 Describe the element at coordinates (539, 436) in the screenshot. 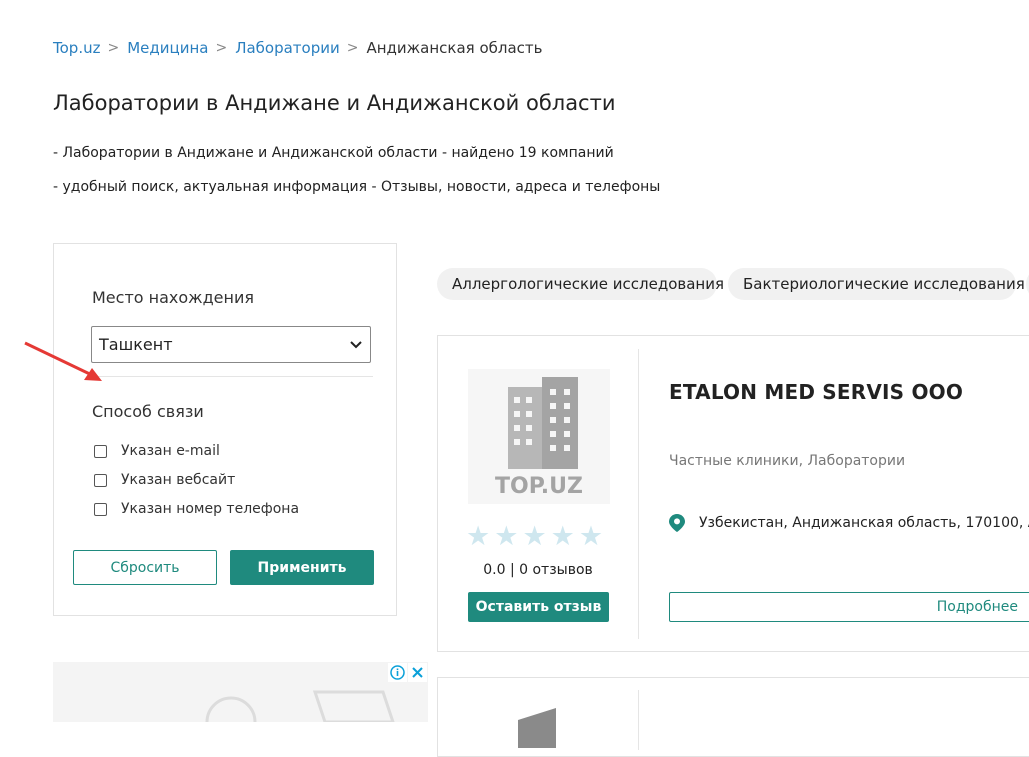

I see `company-logo-placeholder-icon: TOP.UZ` at that location.